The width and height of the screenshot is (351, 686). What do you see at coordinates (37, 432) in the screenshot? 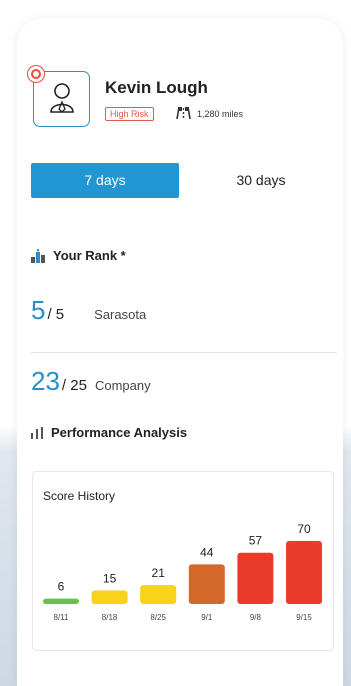
I see `bar-chart-icon` at bounding box center [37, 432].